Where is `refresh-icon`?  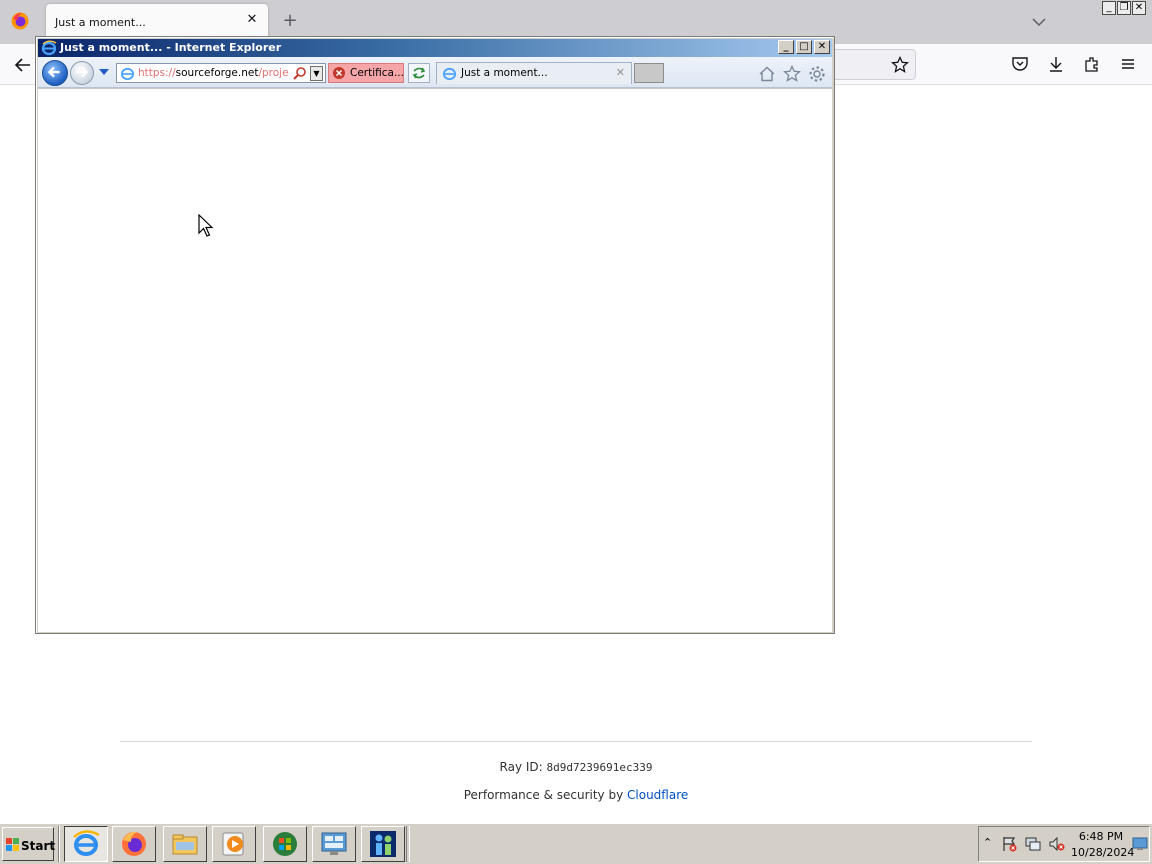 refresh-icon is located at coordinates (419, 73).